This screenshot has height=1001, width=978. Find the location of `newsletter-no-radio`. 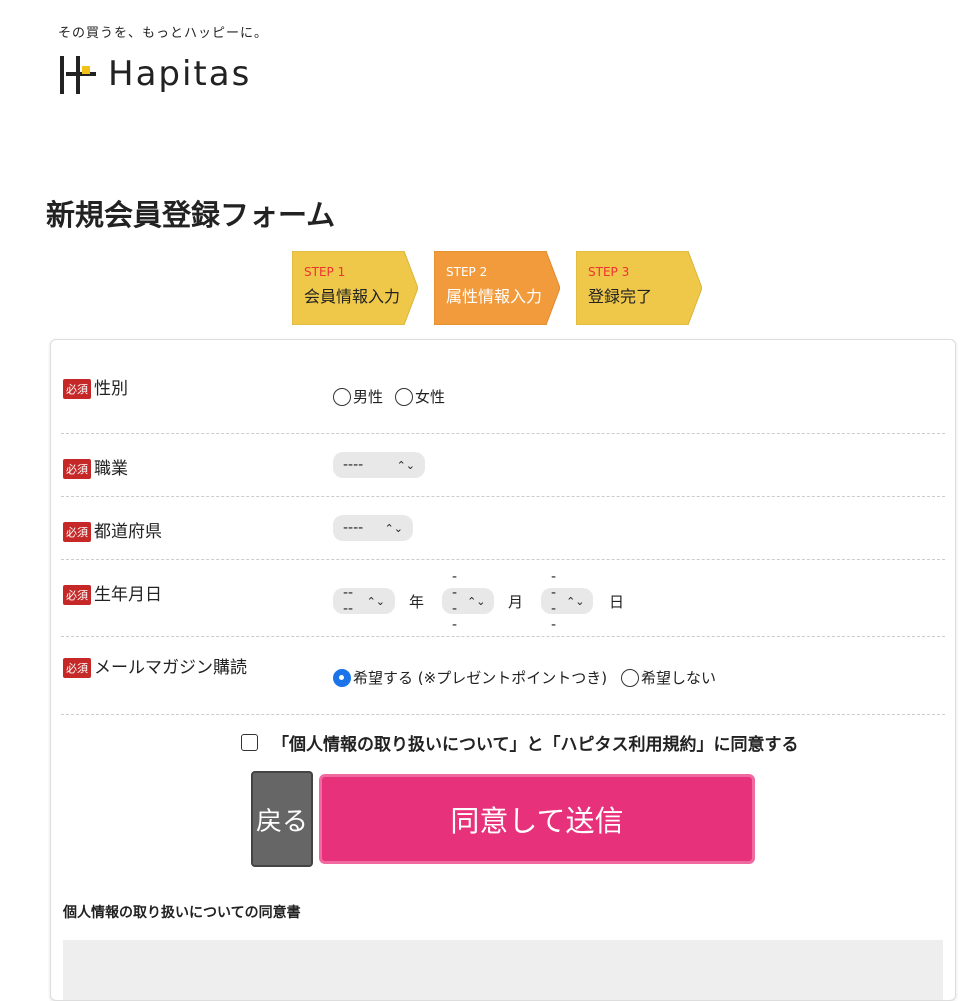

newsletter-no-radio is located at coordinates (630, 677).